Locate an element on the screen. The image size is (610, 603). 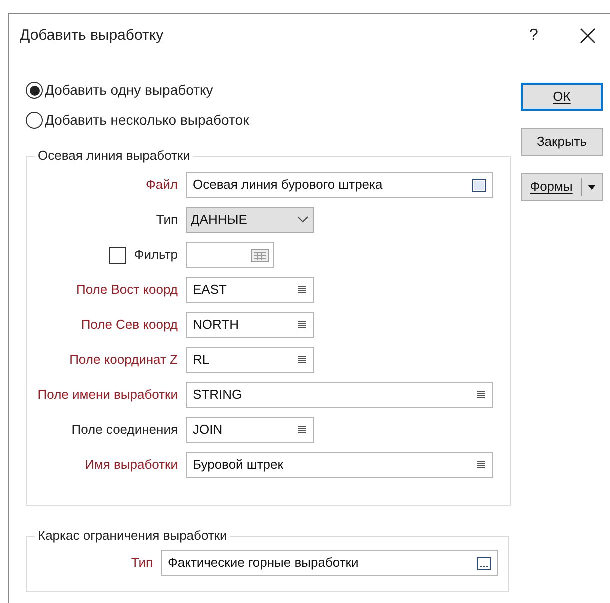
input-field: EAST is located at coordinates (250, 290).